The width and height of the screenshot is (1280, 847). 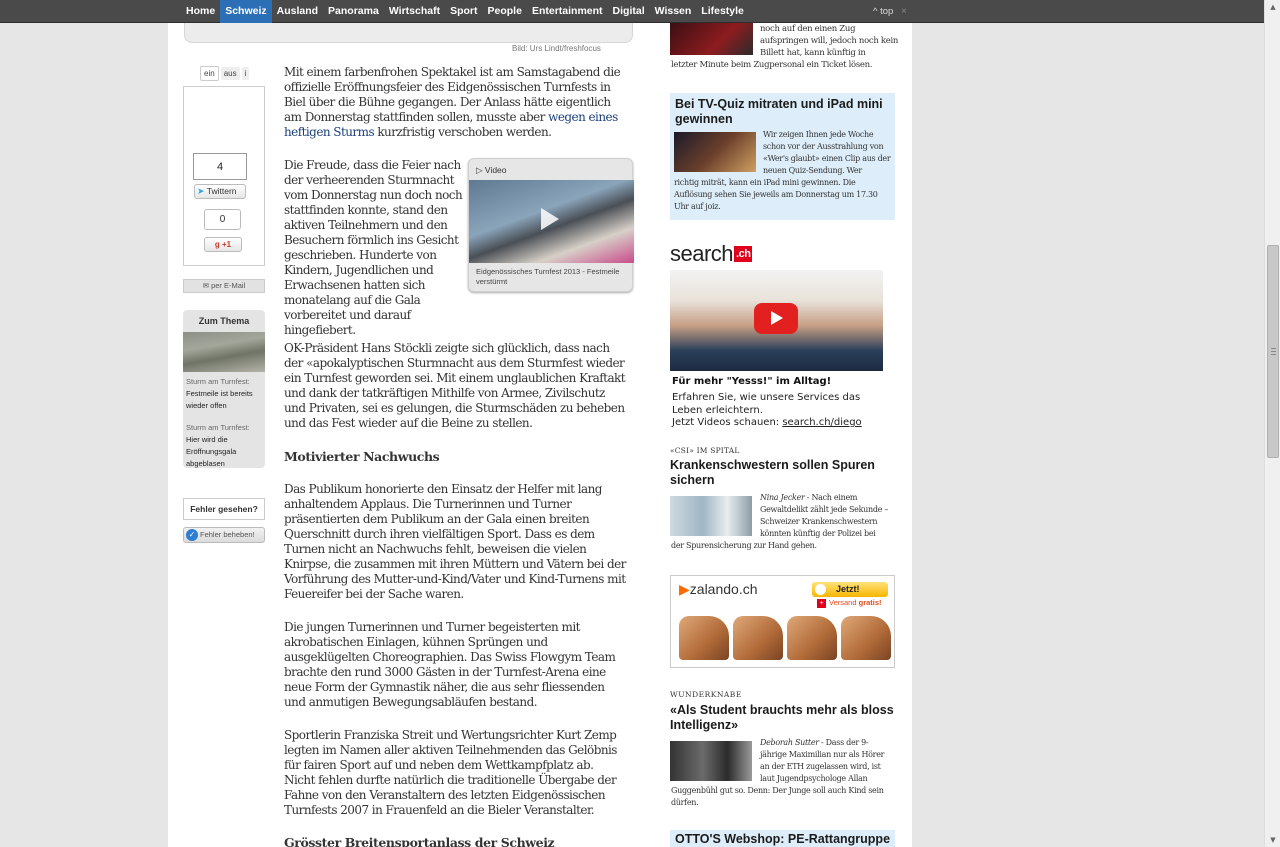 I want to click on nav-item-lifestyle: Lifestyle, so click(x=722, y=11).